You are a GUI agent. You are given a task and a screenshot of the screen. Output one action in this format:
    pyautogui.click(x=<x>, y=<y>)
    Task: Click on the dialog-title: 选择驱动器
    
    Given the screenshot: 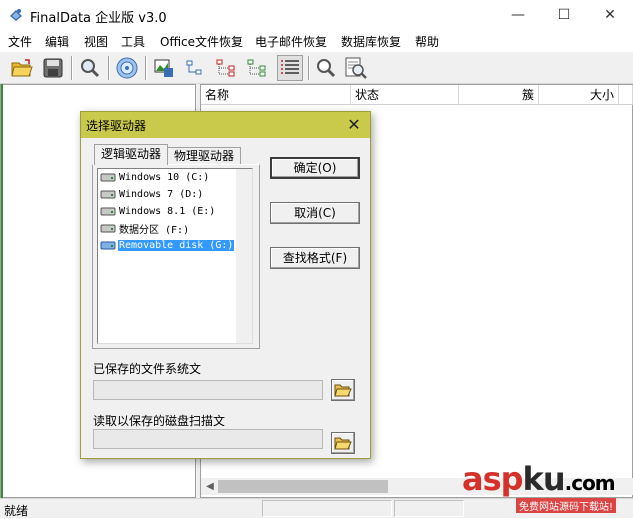 What is the action you would take?
    pyautogui.click(x=116, y=126)
    